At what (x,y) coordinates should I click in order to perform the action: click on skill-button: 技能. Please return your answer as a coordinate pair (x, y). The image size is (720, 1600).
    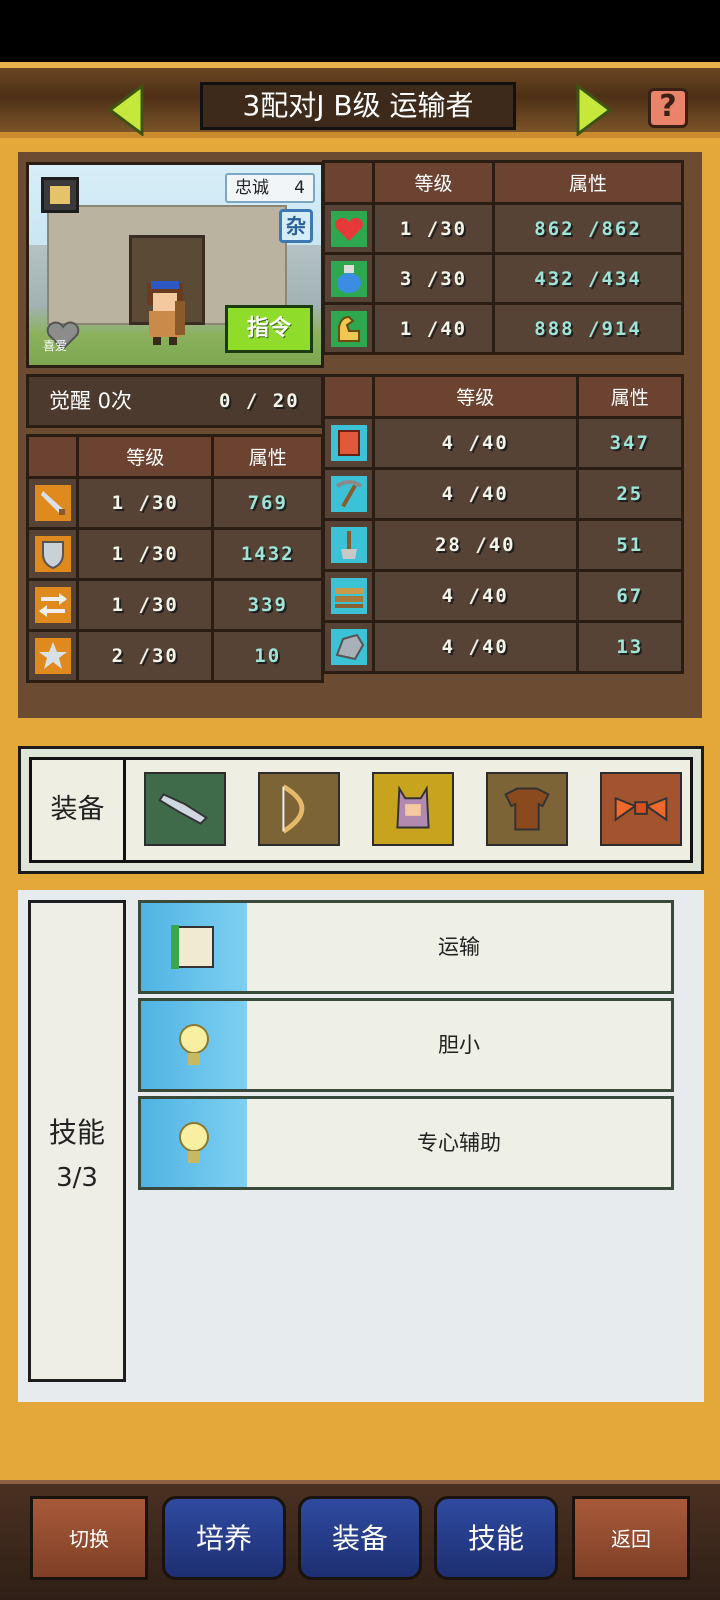
    Looking at the image, I should click on (496, 1538).